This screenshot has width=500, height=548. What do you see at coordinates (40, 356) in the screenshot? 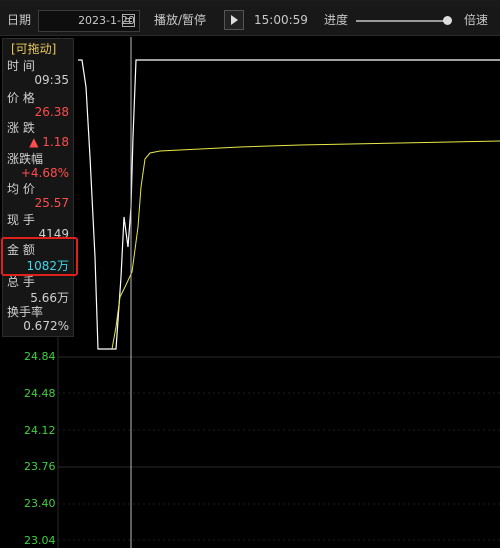
I see `y-tick-label: 24.84` at bounding box center [40, 356].